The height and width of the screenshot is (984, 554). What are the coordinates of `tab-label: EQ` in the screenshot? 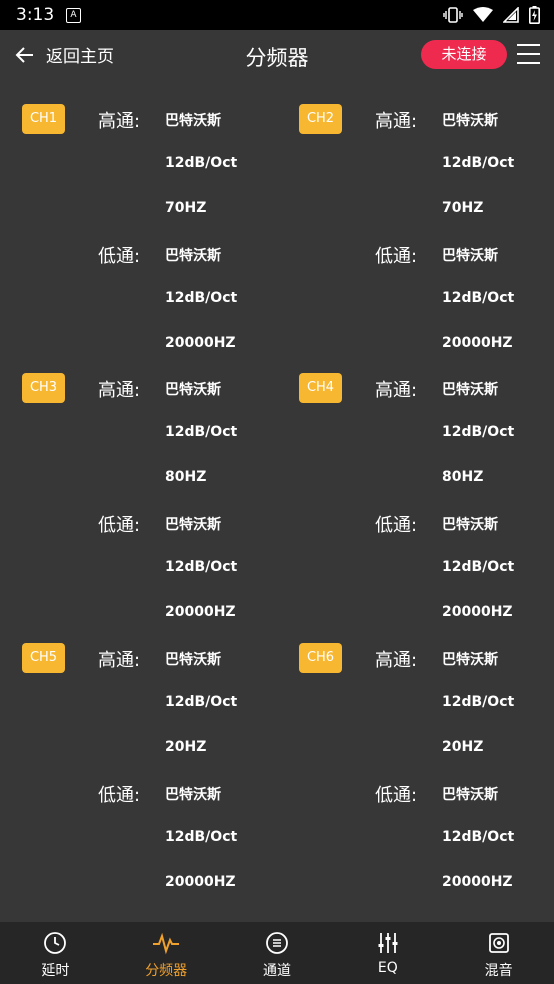 It's located at (387, 968).